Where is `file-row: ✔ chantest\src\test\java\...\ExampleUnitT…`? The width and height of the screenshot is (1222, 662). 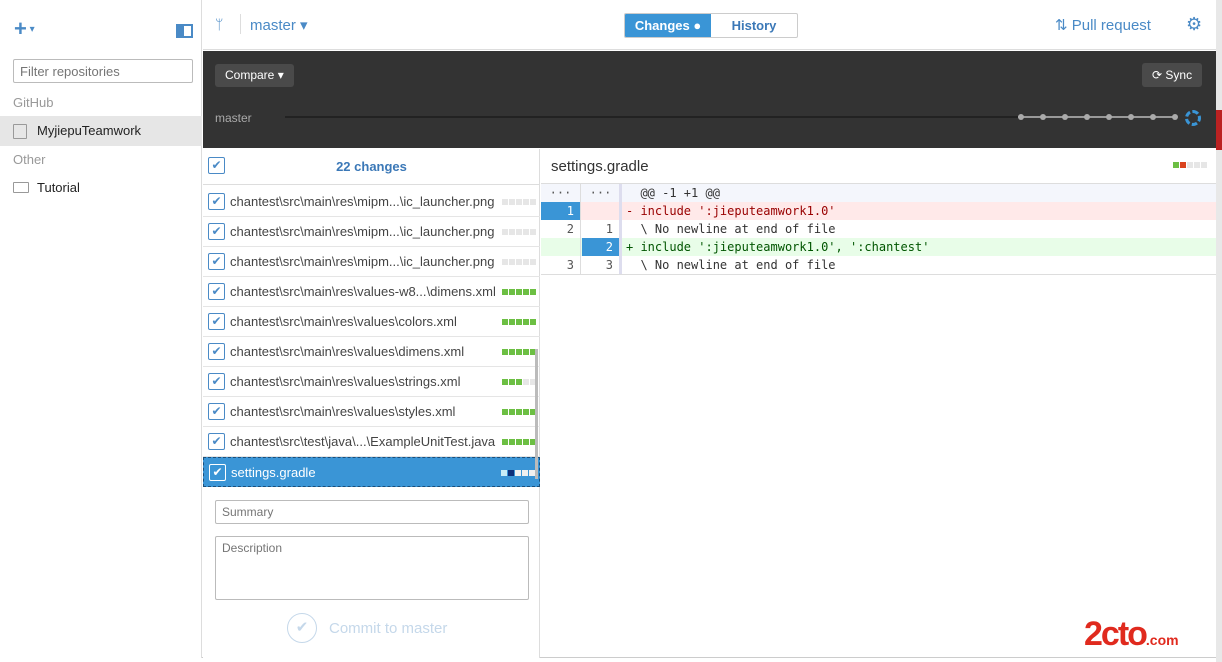
file-row: ✔ chantest\src\test\java\...\ExampleUnitT… is located at coordinates (371, 442).